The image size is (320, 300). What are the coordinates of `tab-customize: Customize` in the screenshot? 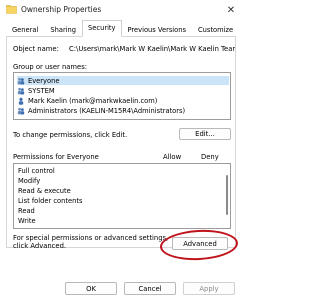 It's located at (215, 29).